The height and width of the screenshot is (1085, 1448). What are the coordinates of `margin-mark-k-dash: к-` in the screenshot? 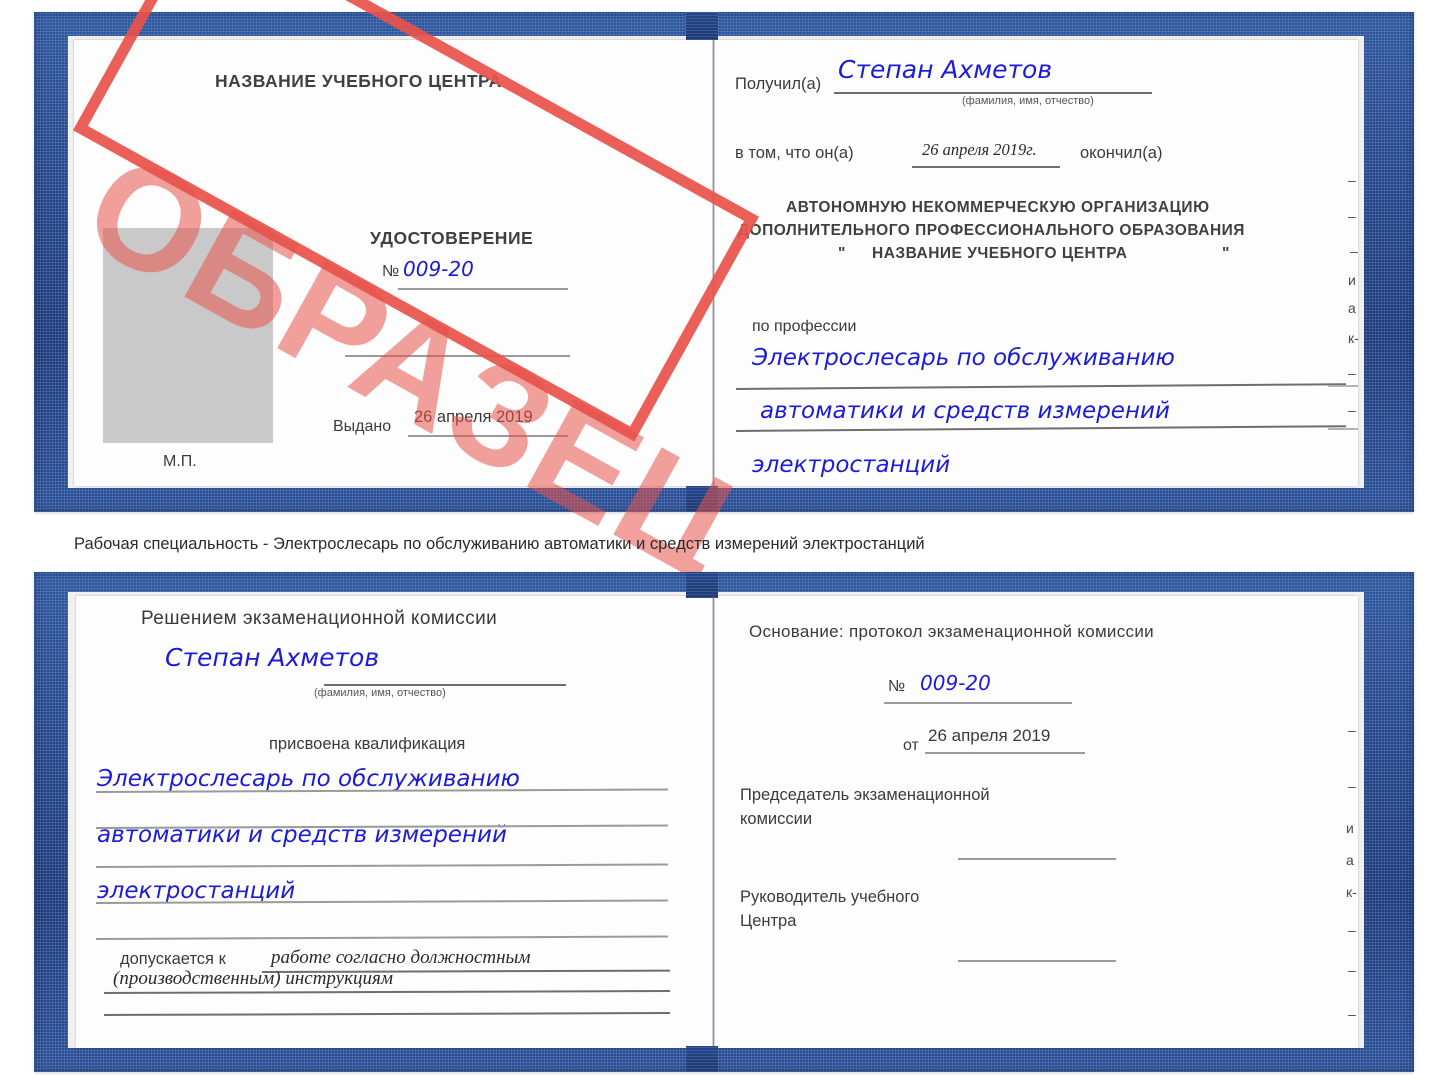 It's located at (1353, 338).